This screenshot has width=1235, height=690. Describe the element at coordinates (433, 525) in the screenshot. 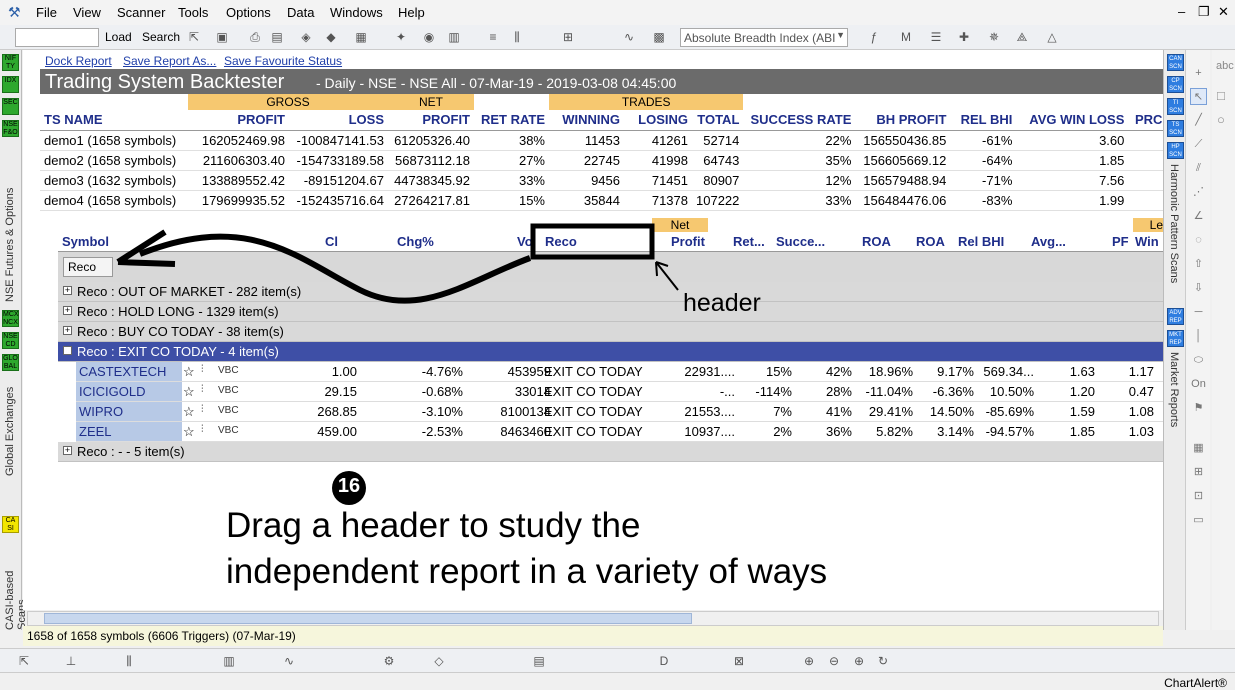

I see `caption-line-1: Drag a header to study the` at that location.